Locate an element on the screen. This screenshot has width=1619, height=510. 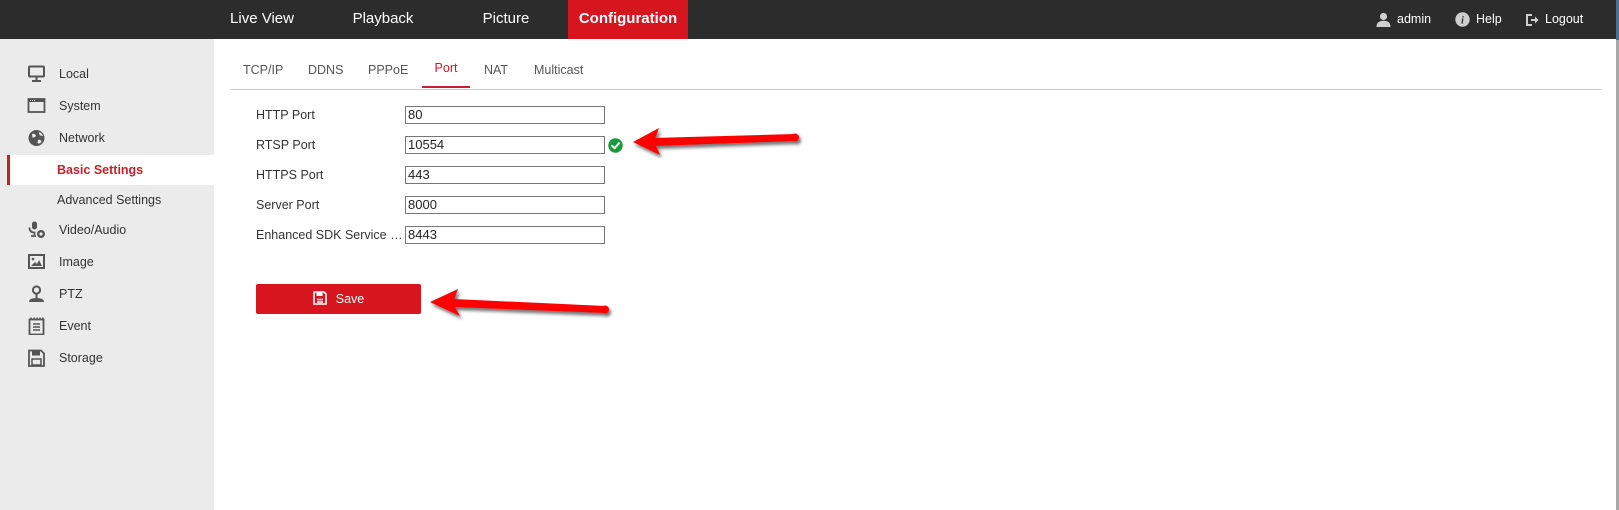
ptz-camera-icon is located at coordinates (37, 294).